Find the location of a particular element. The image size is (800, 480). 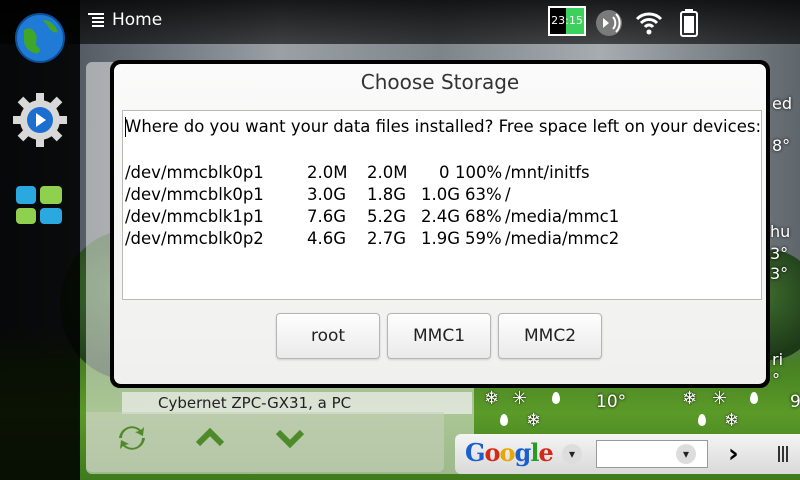

device-mount: /media/mmc1 is located at coordinates (562, 216).